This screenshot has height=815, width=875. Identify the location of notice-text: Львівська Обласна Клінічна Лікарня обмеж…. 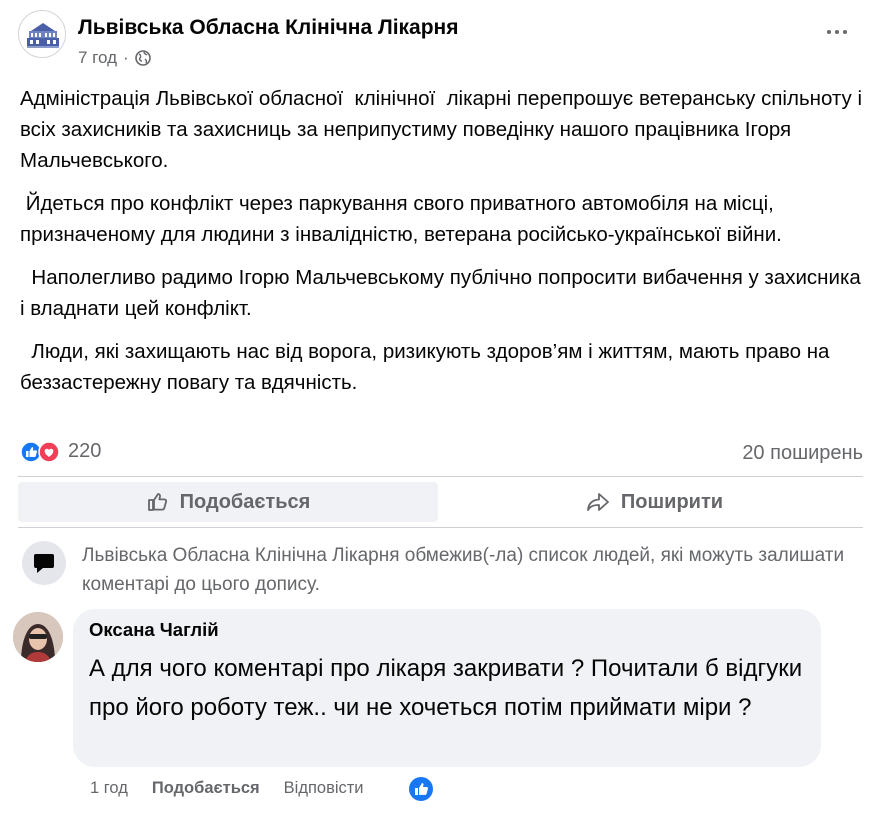
(463, 570).